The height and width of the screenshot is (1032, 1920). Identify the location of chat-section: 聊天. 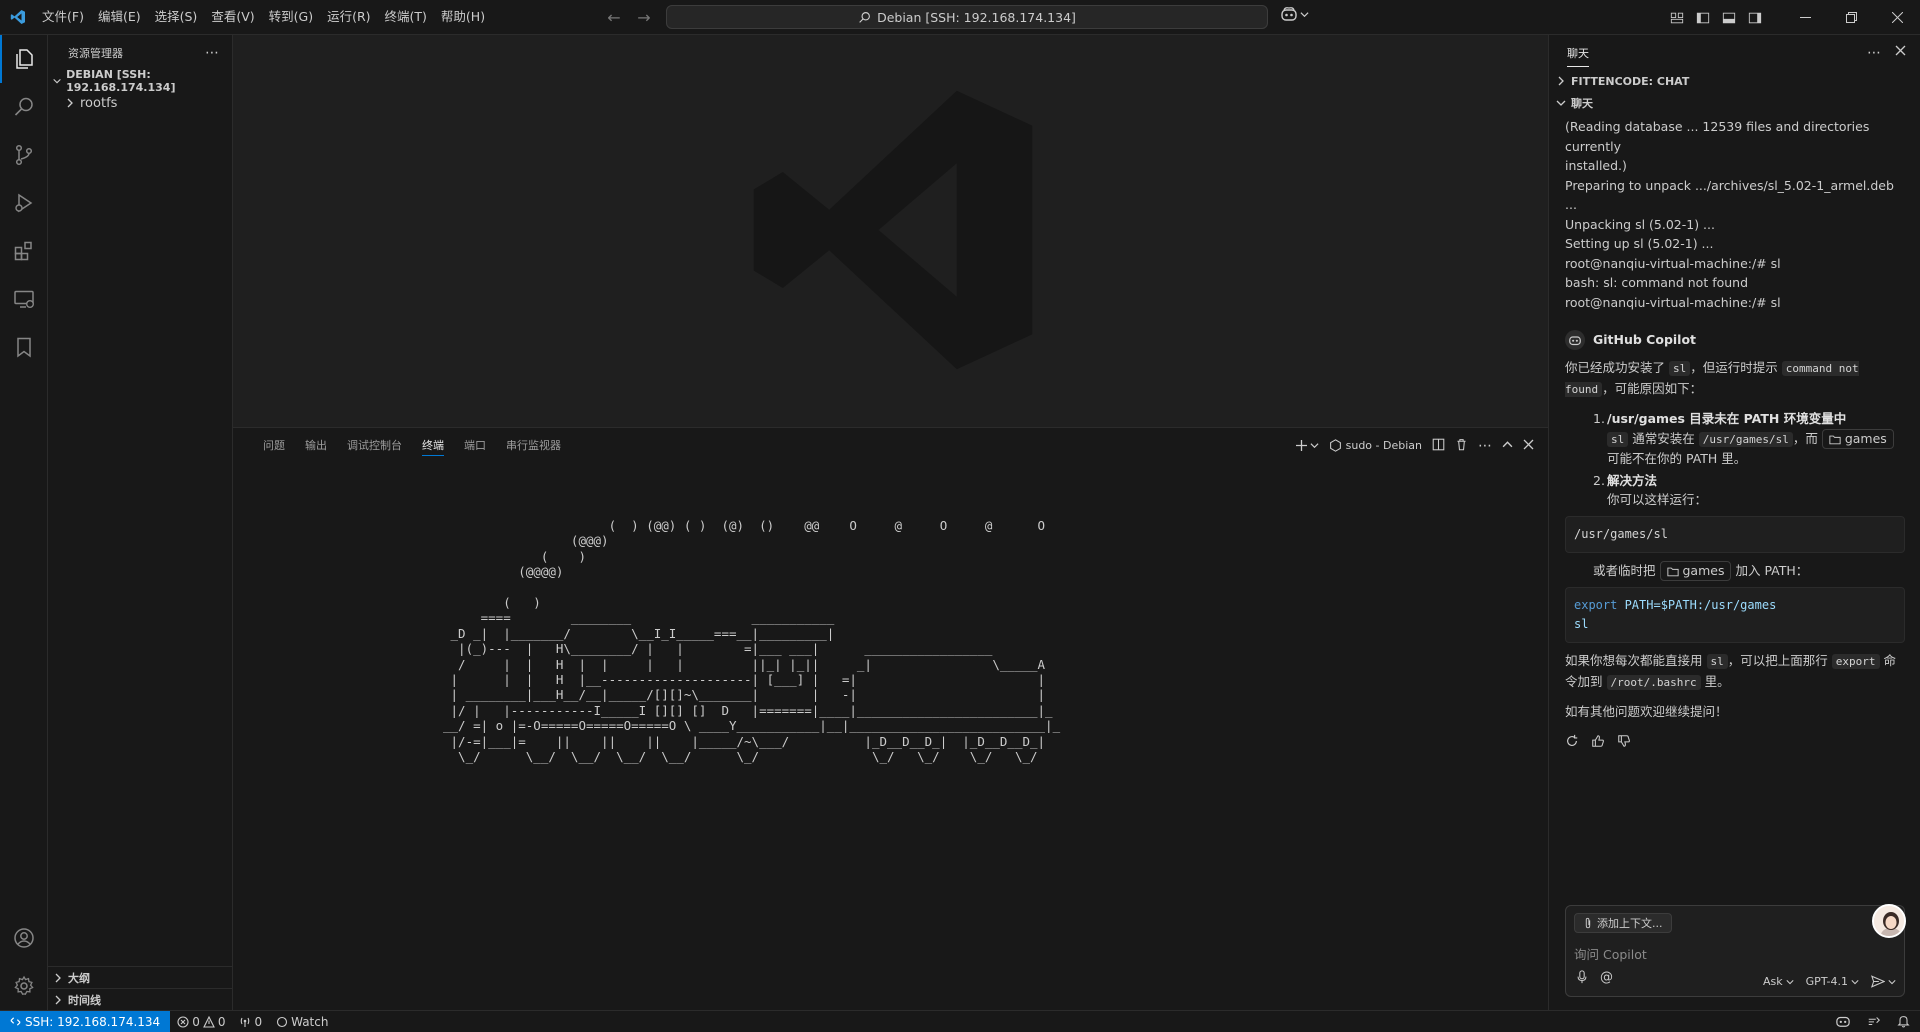
(1734, 103).